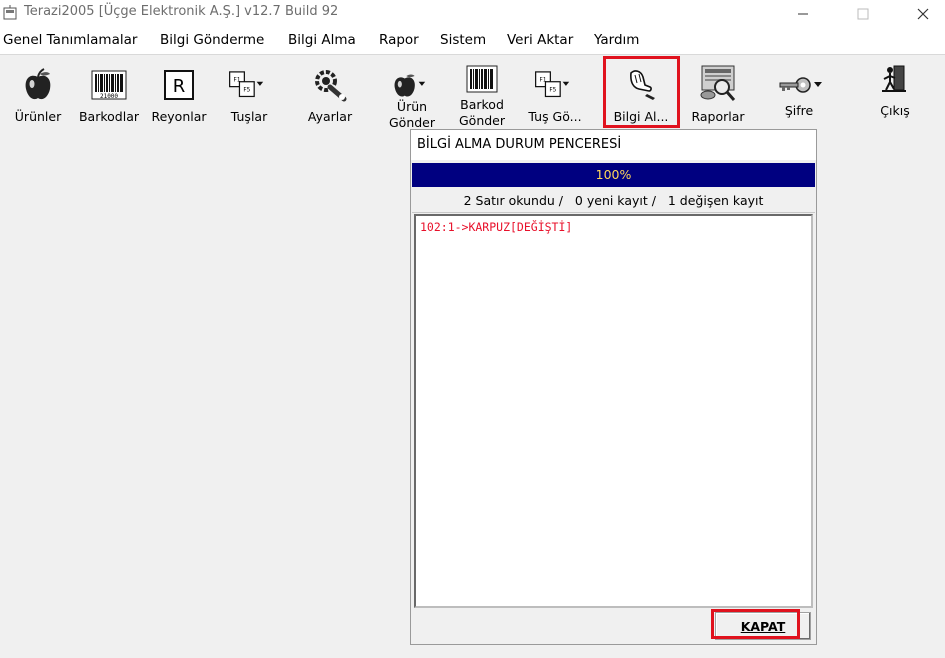 The width and height of the screenshot is (945, 658). I want to click on close-icon, so click(923, 14).